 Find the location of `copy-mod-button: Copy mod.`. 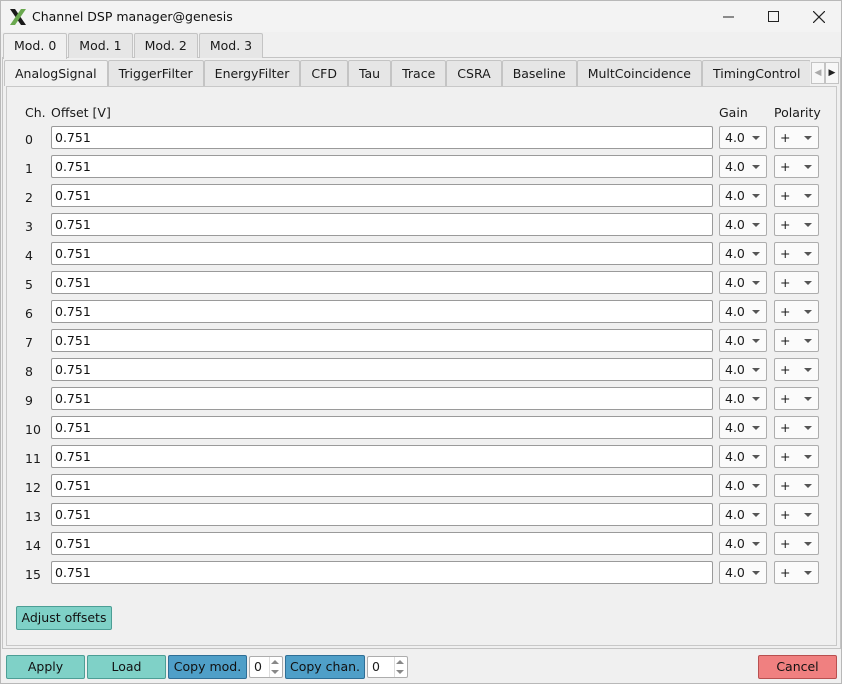

copy-mod-button: Copy mod. is located at coordinates (207, 667).